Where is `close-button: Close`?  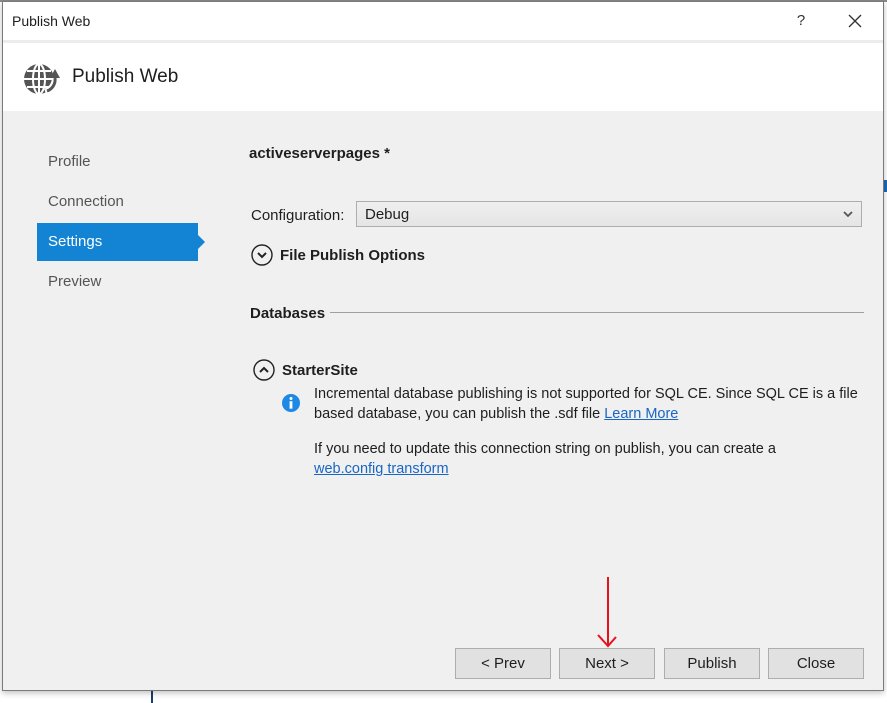 close-button: Close is located at coordinates (816, 663).